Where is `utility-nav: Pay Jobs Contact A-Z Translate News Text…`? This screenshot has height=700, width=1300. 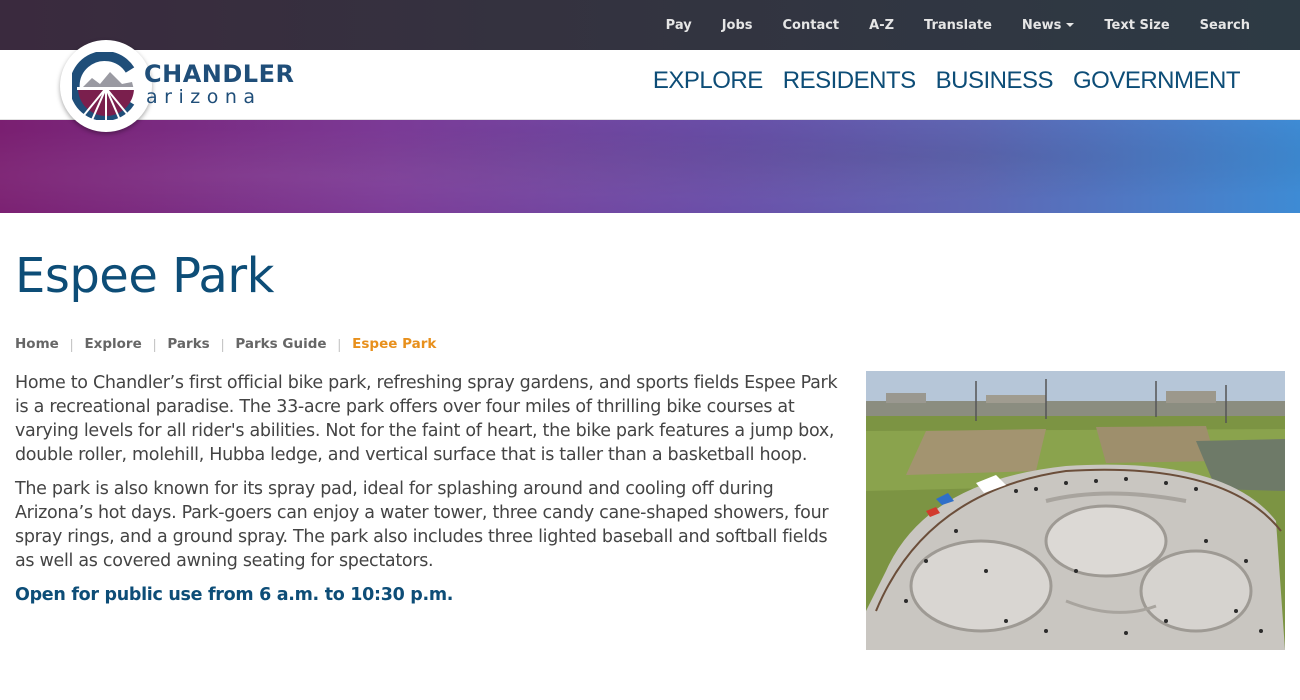 utility-nav: Pay Jobs Contact A-Z Translate News Text… is located at coordinates (943, 25).